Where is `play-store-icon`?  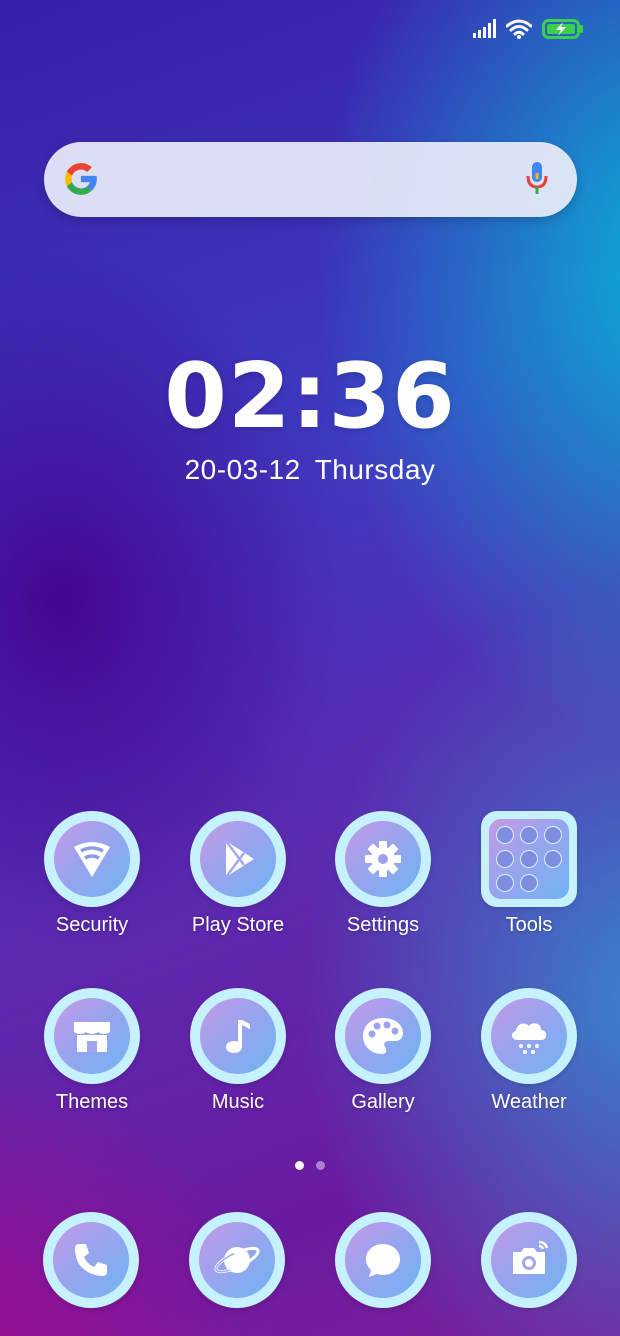
play-store-icon is located at coordinates (238, 859).